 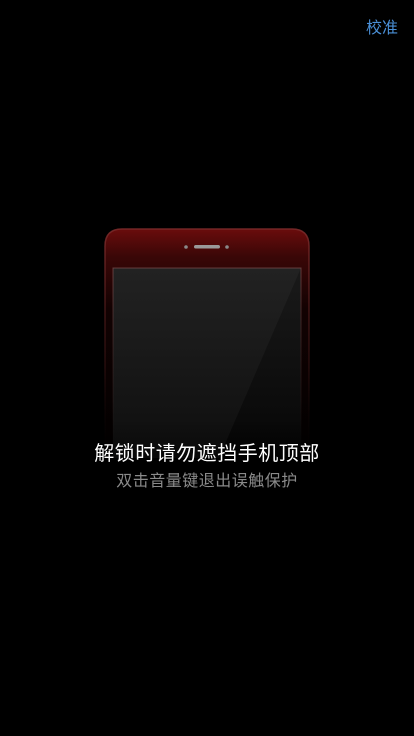 What do you see at coordinates (207, 247) in the screenshot?
I see `earpiece` at bounding box center [207, 247].